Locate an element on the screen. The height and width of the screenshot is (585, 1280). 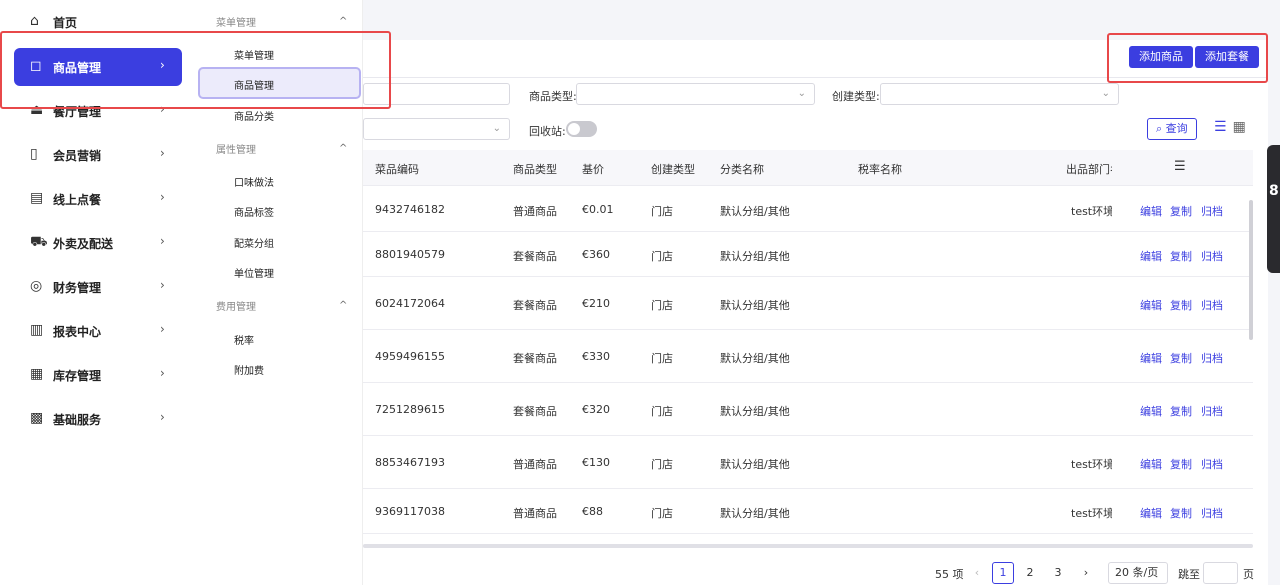
next-page-button: › is located at coordinates (1086, 573).